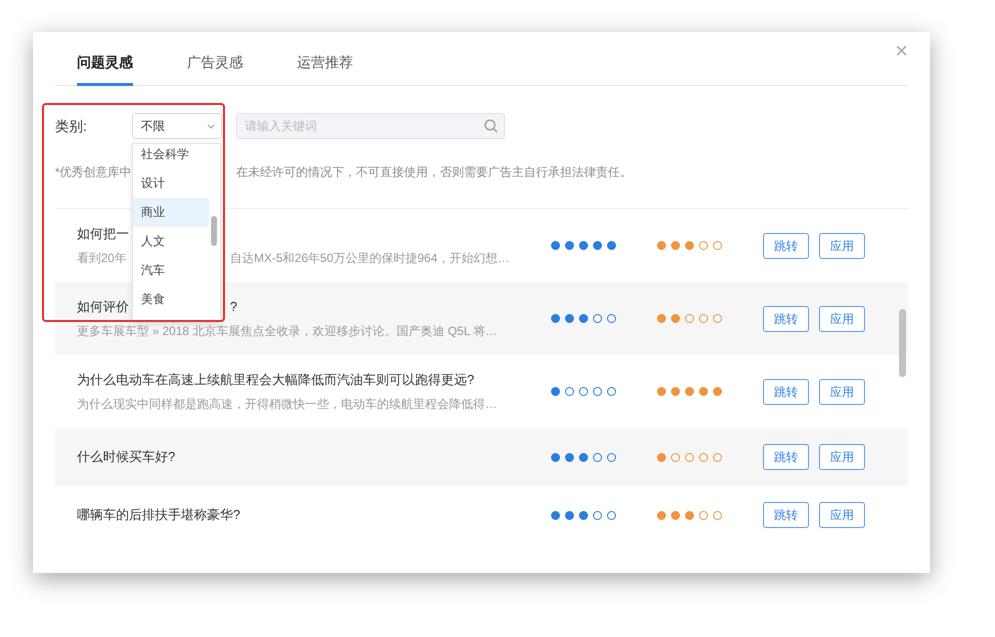 The height and width of the screenshot is (637, 995). Describe the element at coordinates (171, 212) in the screenshot. I see `dropdown-item: 商业` at that location.